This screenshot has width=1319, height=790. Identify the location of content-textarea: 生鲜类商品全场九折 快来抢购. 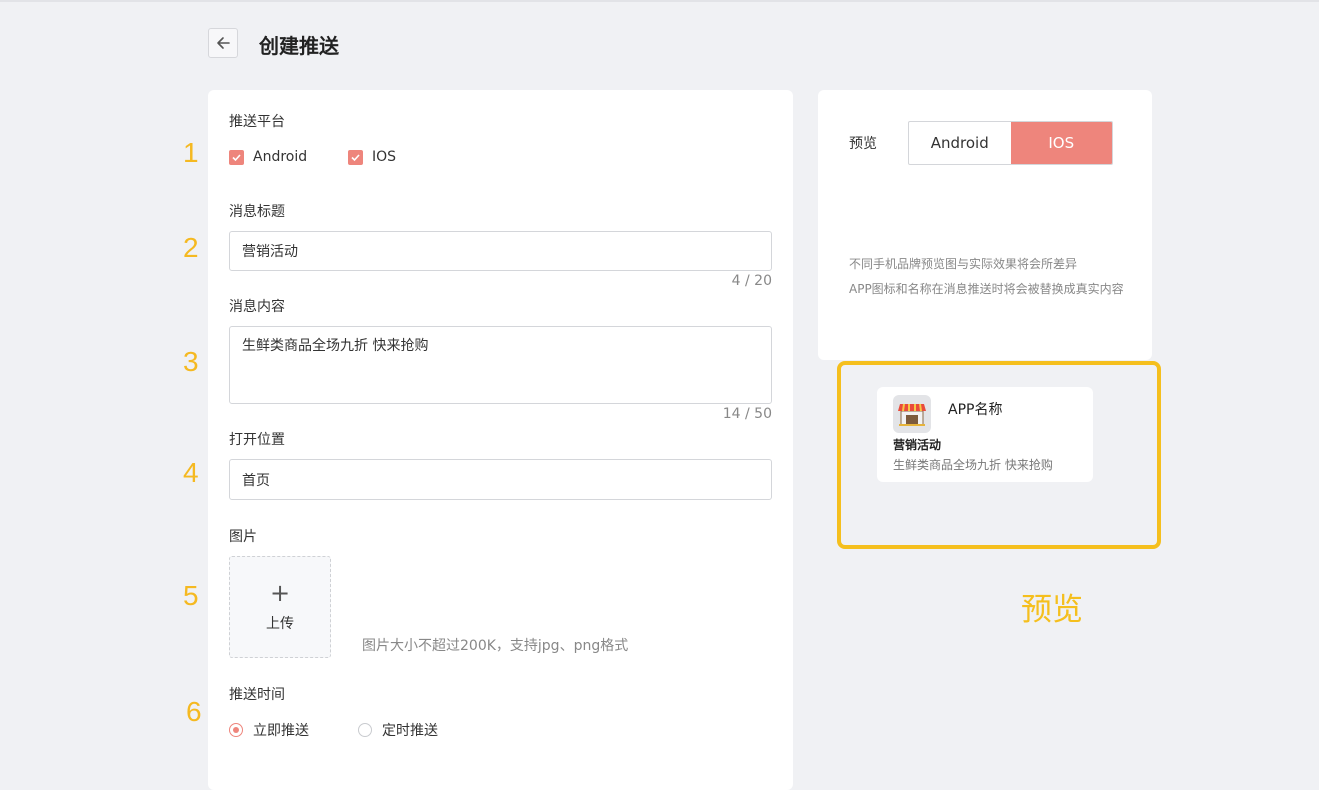
(500, 365).